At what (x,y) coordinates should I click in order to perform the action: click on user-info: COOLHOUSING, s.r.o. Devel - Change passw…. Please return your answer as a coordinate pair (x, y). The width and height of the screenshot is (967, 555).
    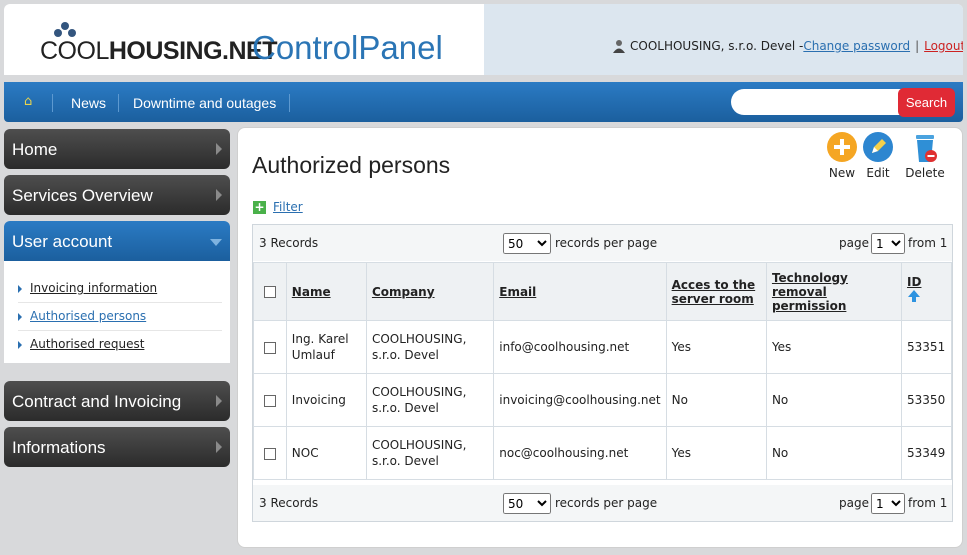
    Looking at the image, I should click on (787, 46).